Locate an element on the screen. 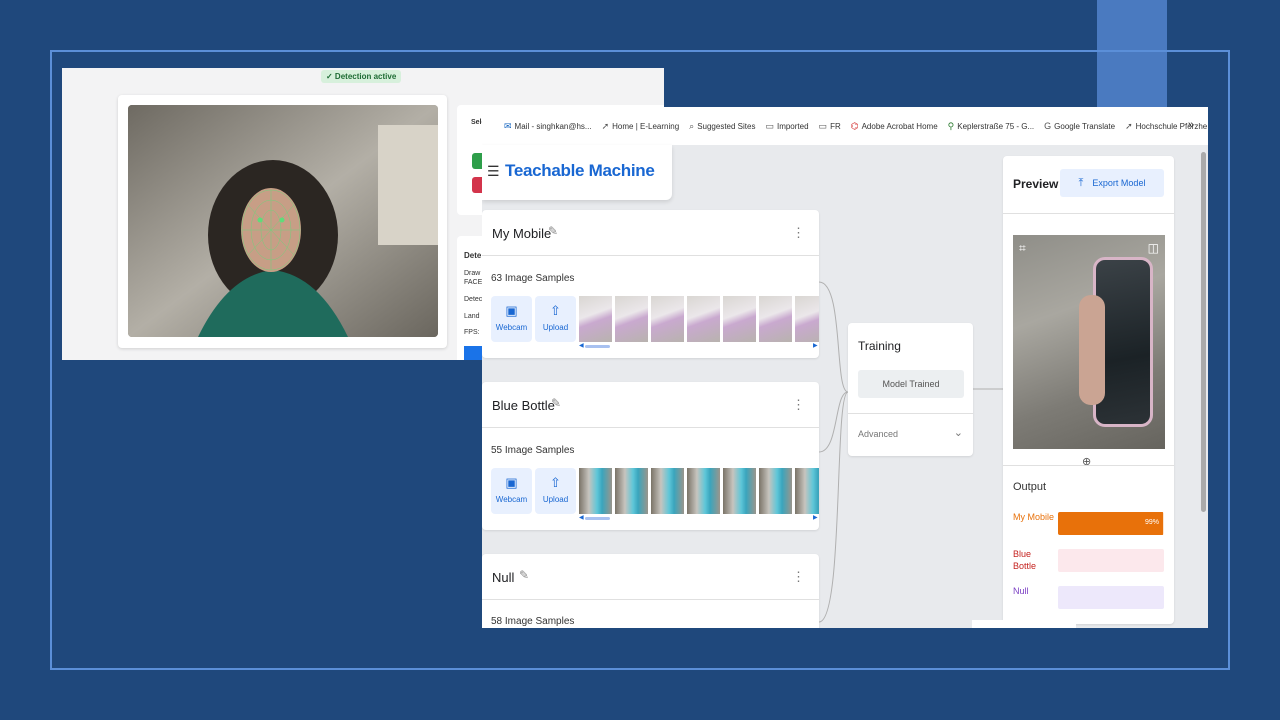 Image resolution: width=1280 pixels, height=720 pixels. upload-icon: ⇧ is located at coordinates (555, 482).